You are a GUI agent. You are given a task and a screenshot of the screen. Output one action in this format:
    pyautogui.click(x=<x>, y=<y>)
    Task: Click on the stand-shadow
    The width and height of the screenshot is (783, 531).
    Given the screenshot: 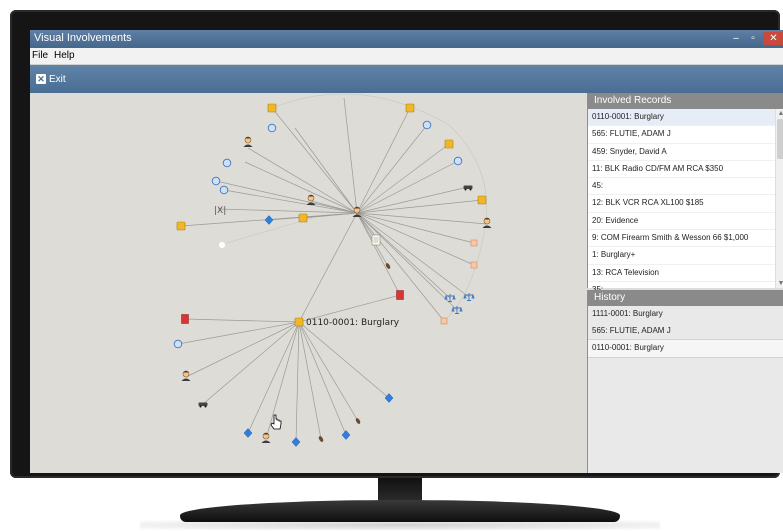 What is the action you would take?
    pyautogui.click(x=400, y=525)
    